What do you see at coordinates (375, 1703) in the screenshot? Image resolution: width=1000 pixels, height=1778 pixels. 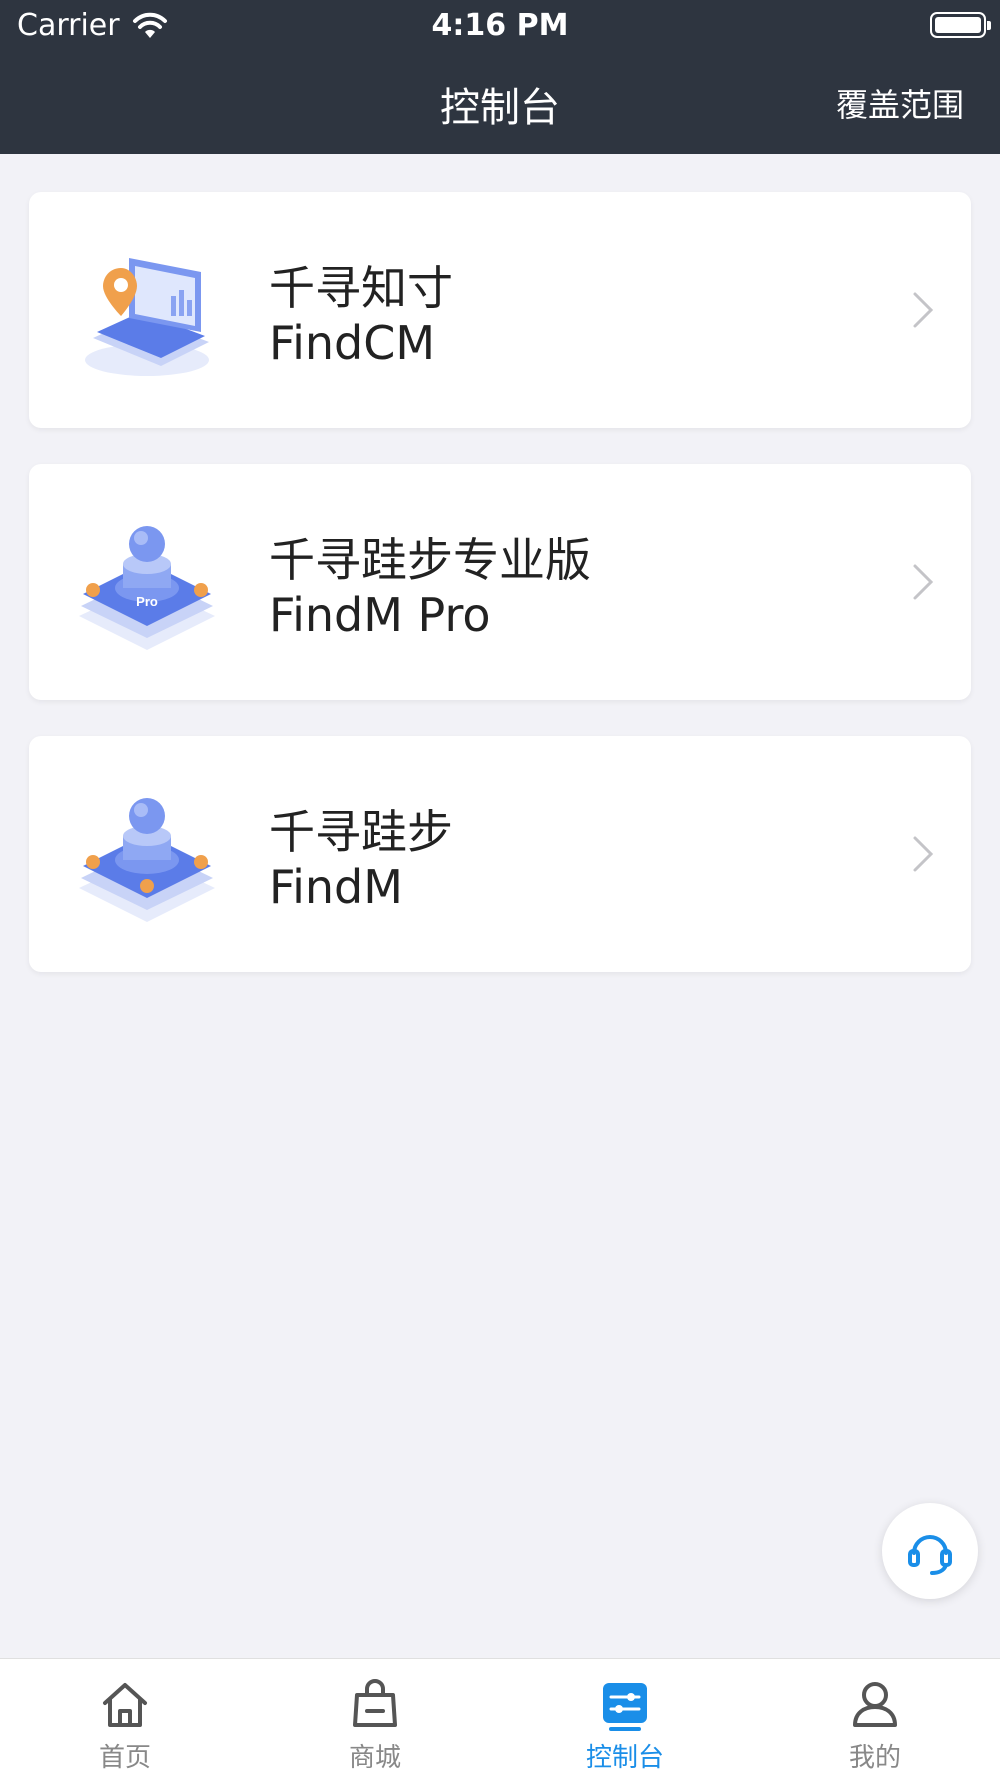 I see `shopping-bag-icon` at bounding box center [375, 1703].